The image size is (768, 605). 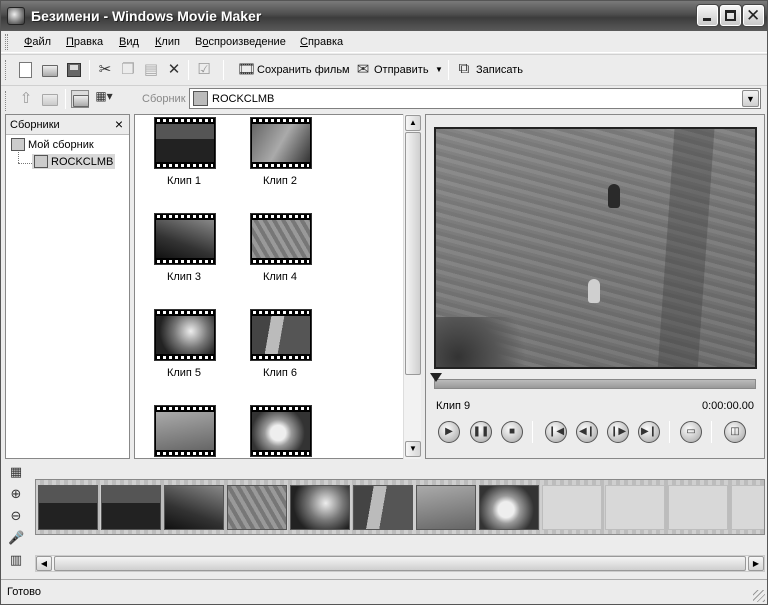 I want to click on tree-item-label: Мой сборник, so click(x=61, y=145).